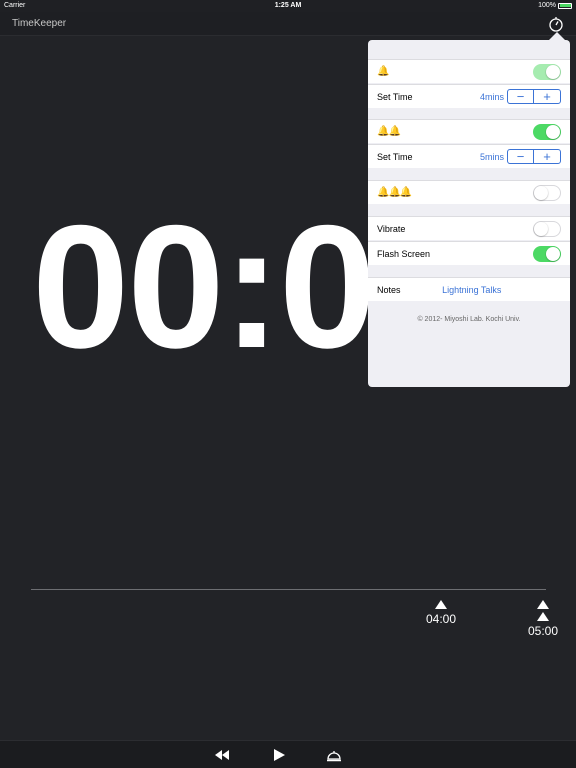 Image resolution: width=576 pixels, height=768 pixels. What do you see at coordinates (547, 5) in the screenshot?
I see `battery-percent: 100%` at bounding box center [547, 5].